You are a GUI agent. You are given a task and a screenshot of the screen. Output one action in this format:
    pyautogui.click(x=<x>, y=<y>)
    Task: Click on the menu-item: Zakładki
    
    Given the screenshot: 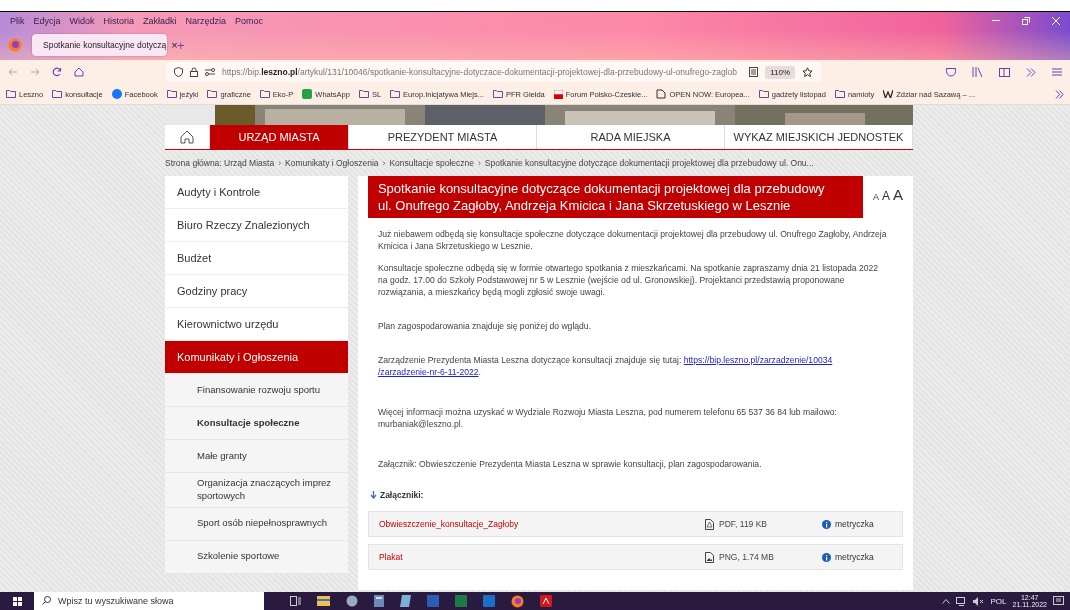 What is the action you would take?
    pyautogui.click(x=160, y=21)
    